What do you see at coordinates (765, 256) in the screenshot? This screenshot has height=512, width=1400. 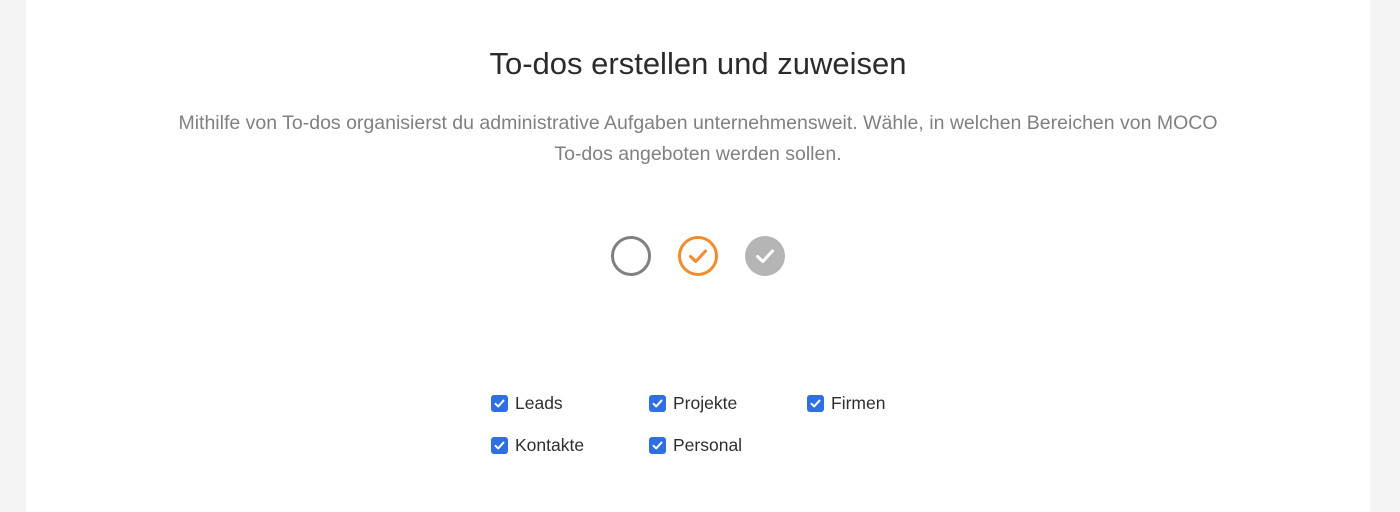 I see `gray-filled-check-circle-icon` at bounding box center [765, 256].